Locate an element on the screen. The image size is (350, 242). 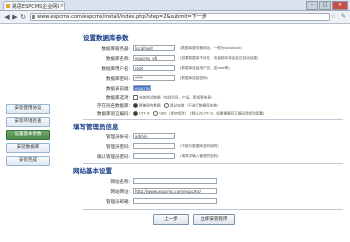
tab-close-icon: × is located at coordinates (62, 6).